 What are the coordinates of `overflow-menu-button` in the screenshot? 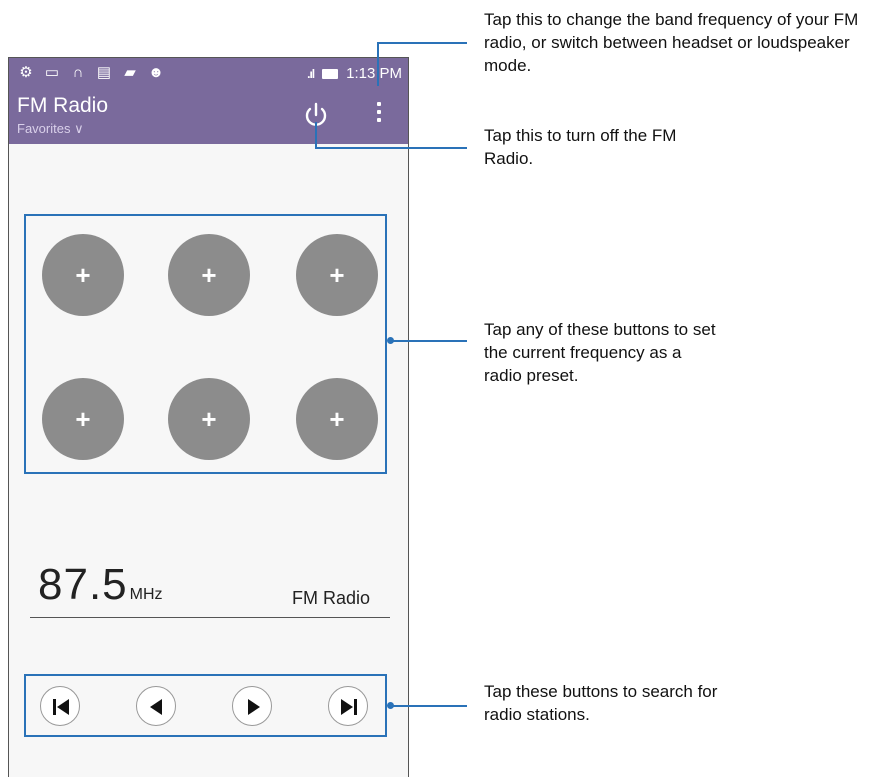 It's located at (379, 115).